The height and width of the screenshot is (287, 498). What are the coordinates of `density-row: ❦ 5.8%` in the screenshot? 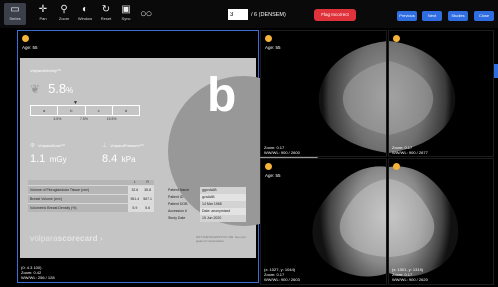 It's located at (51, 89).